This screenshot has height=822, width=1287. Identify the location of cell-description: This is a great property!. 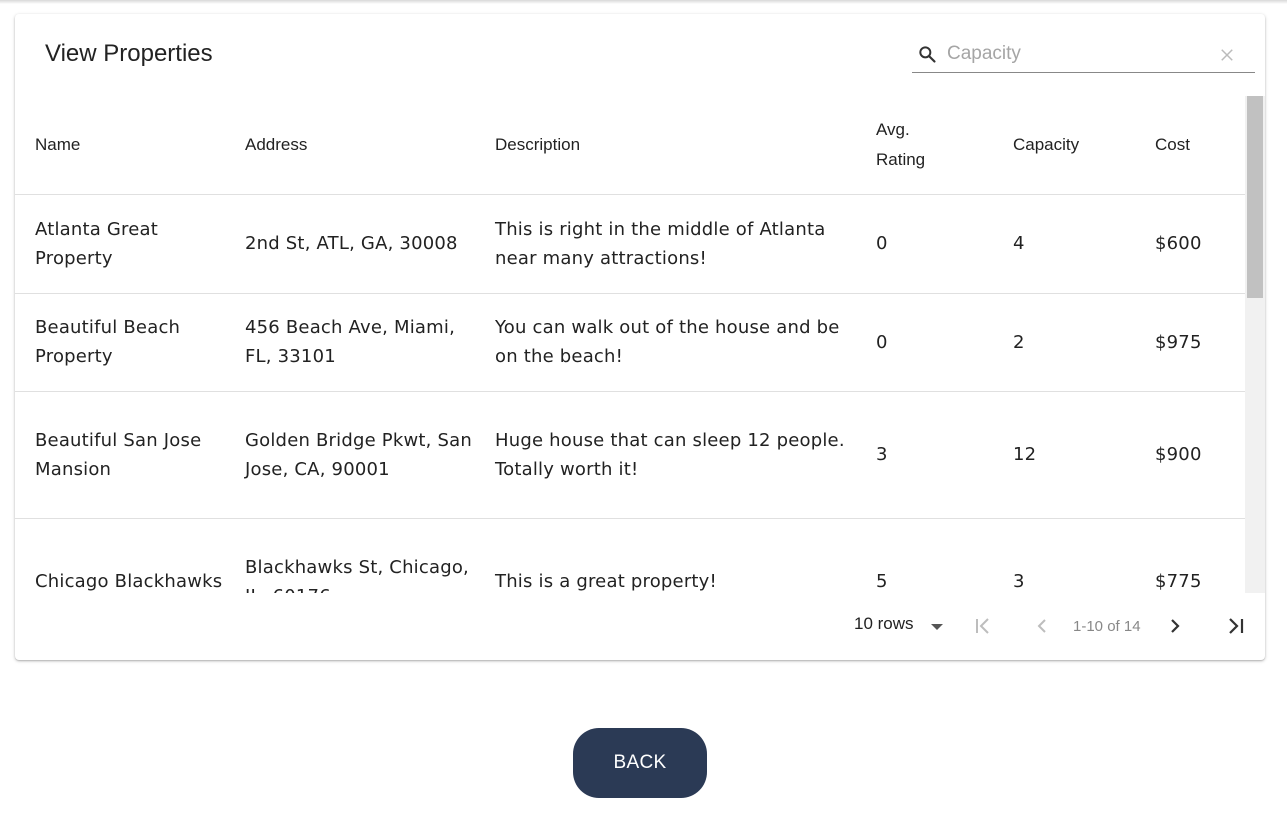
(665, 555).